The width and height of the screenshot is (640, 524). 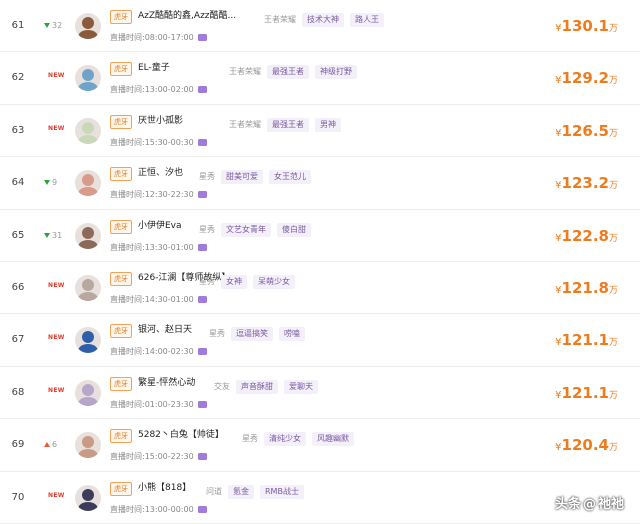 I want to click on streamer-name: 银河、赵日天, so click(x=165, y=330).